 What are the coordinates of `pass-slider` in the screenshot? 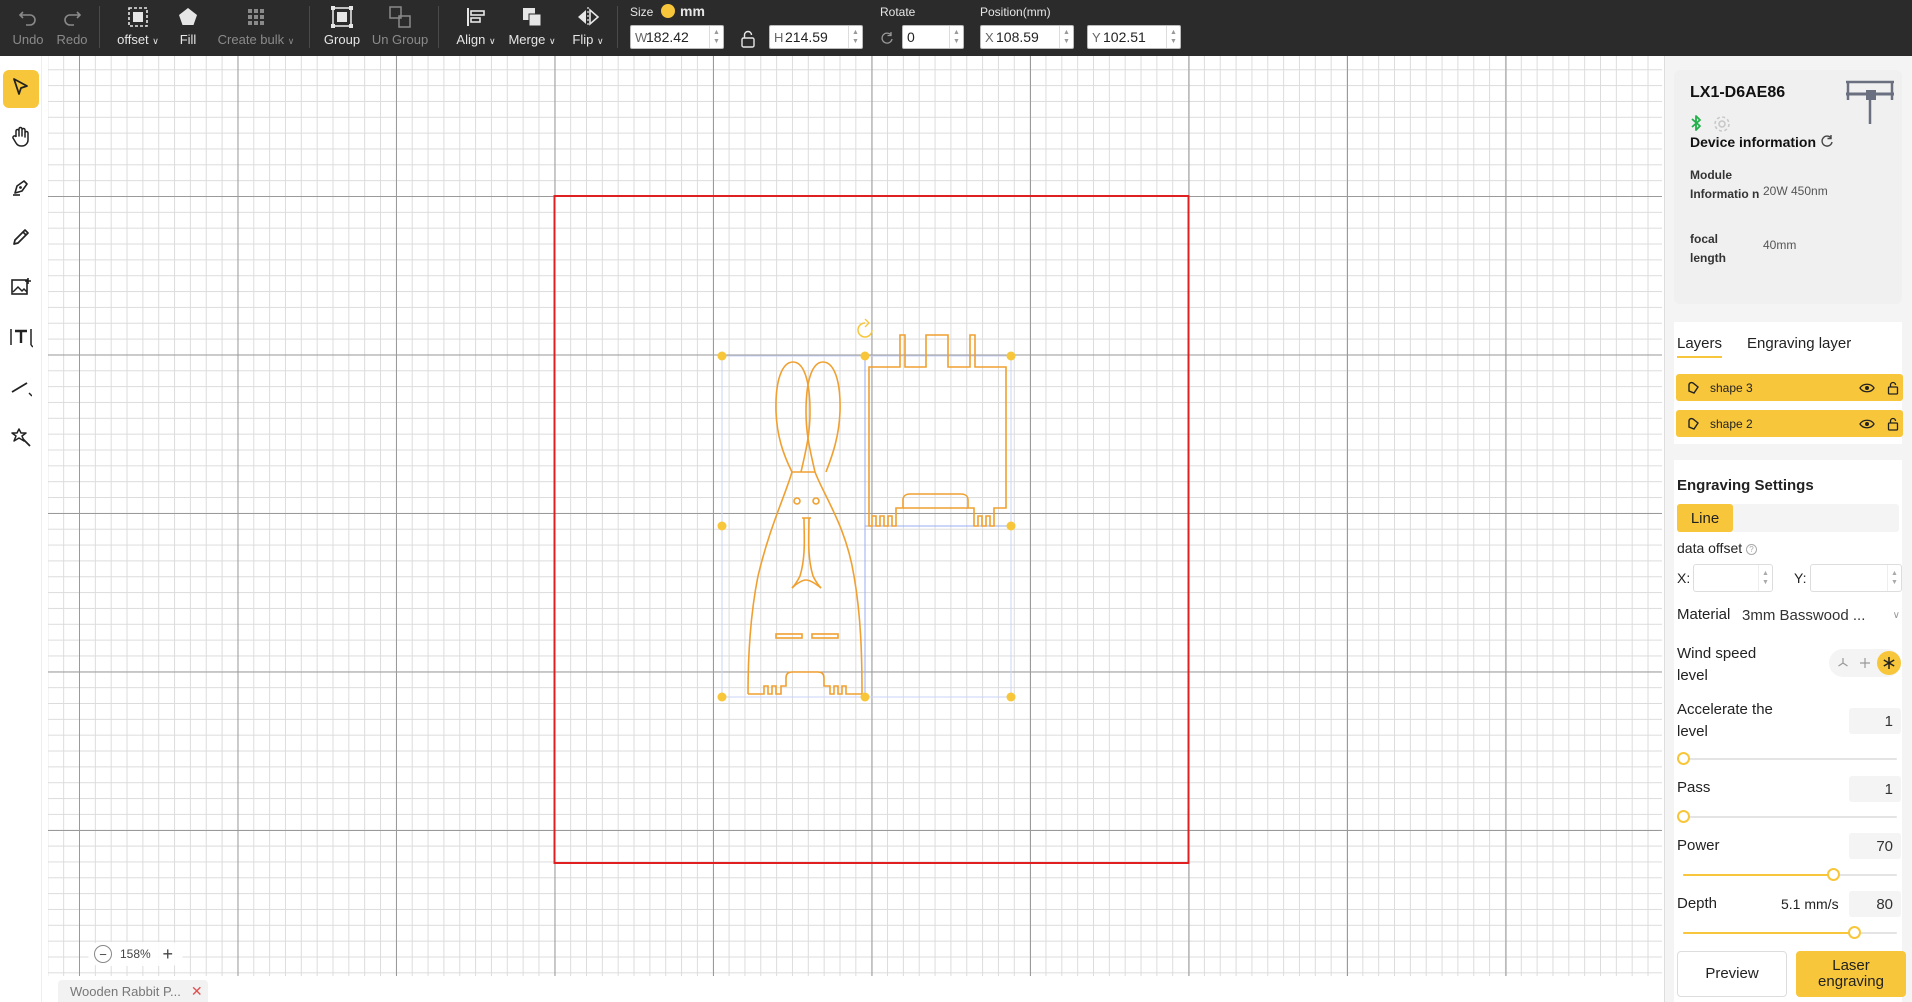 It's located at (1787, 817).